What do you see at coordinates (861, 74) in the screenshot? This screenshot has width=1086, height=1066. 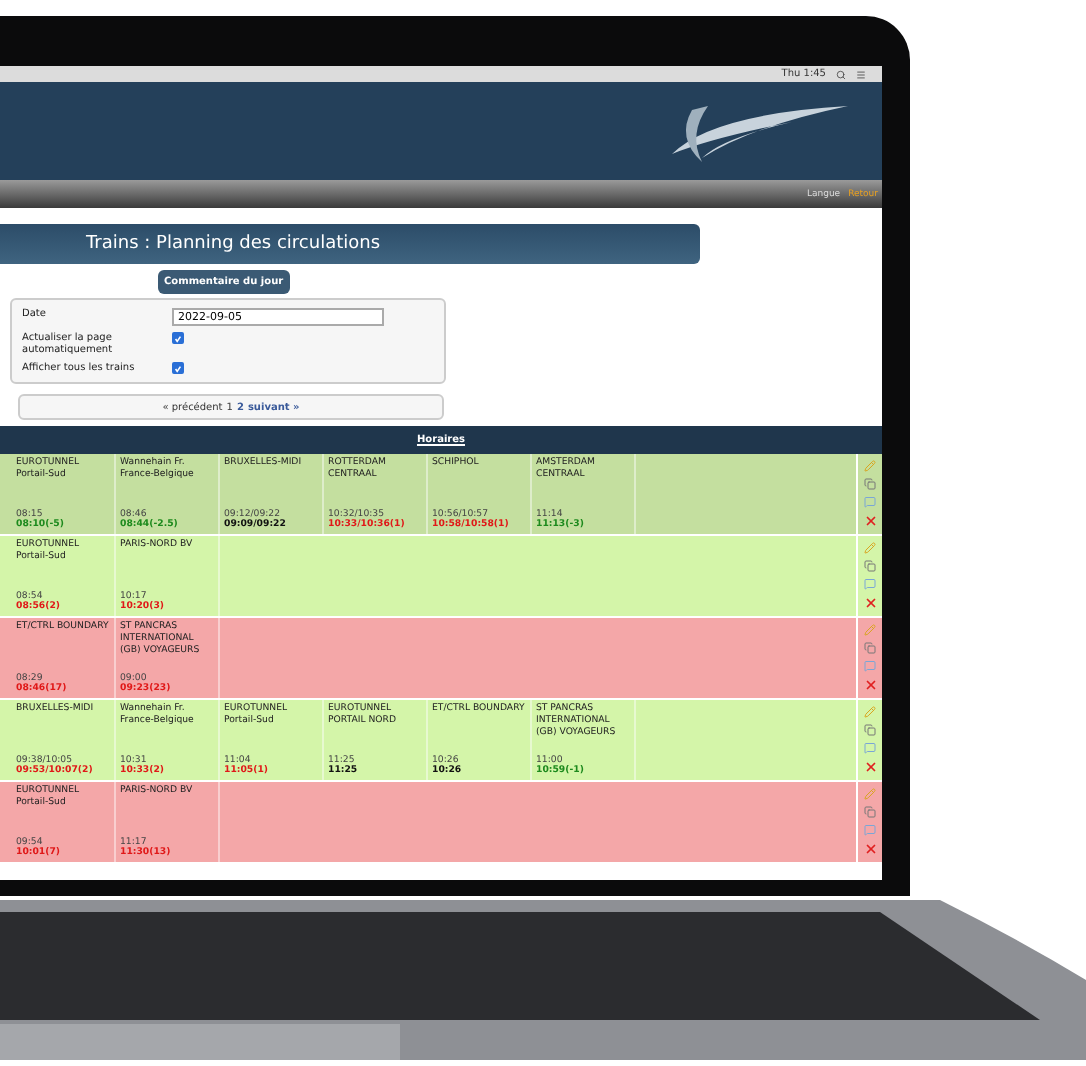 I see `menu-icon` at bounding box center [861, 74].